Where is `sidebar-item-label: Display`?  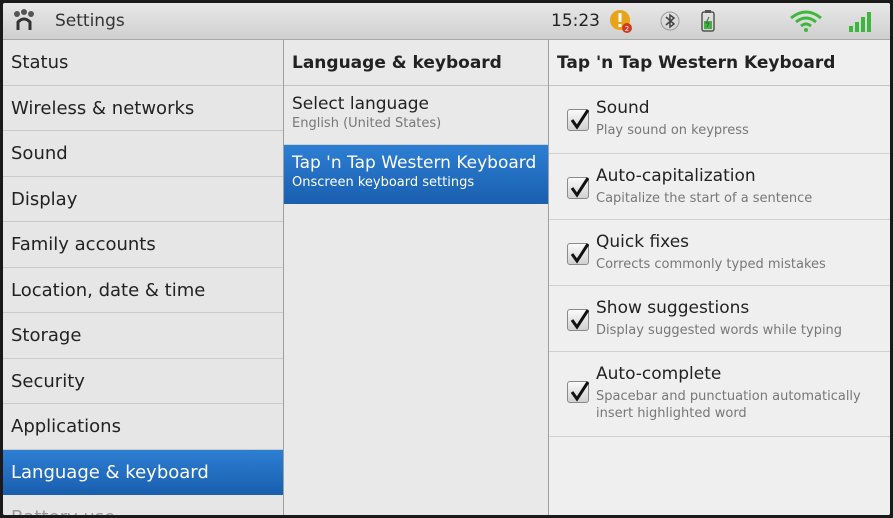 sidebar-item-label: Display is located at coordinates (44, 199).